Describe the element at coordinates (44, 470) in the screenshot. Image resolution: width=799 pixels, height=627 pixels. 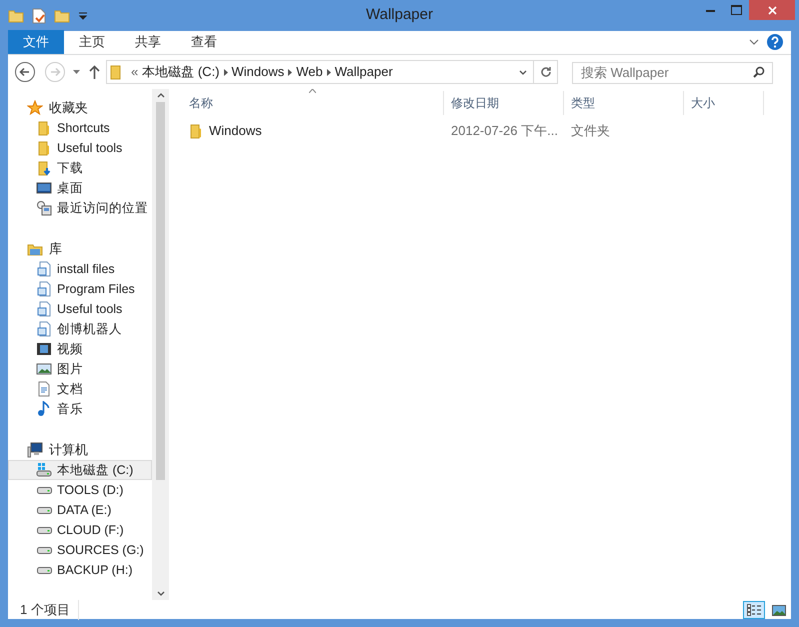
I see `system-drive-icon` at that location.